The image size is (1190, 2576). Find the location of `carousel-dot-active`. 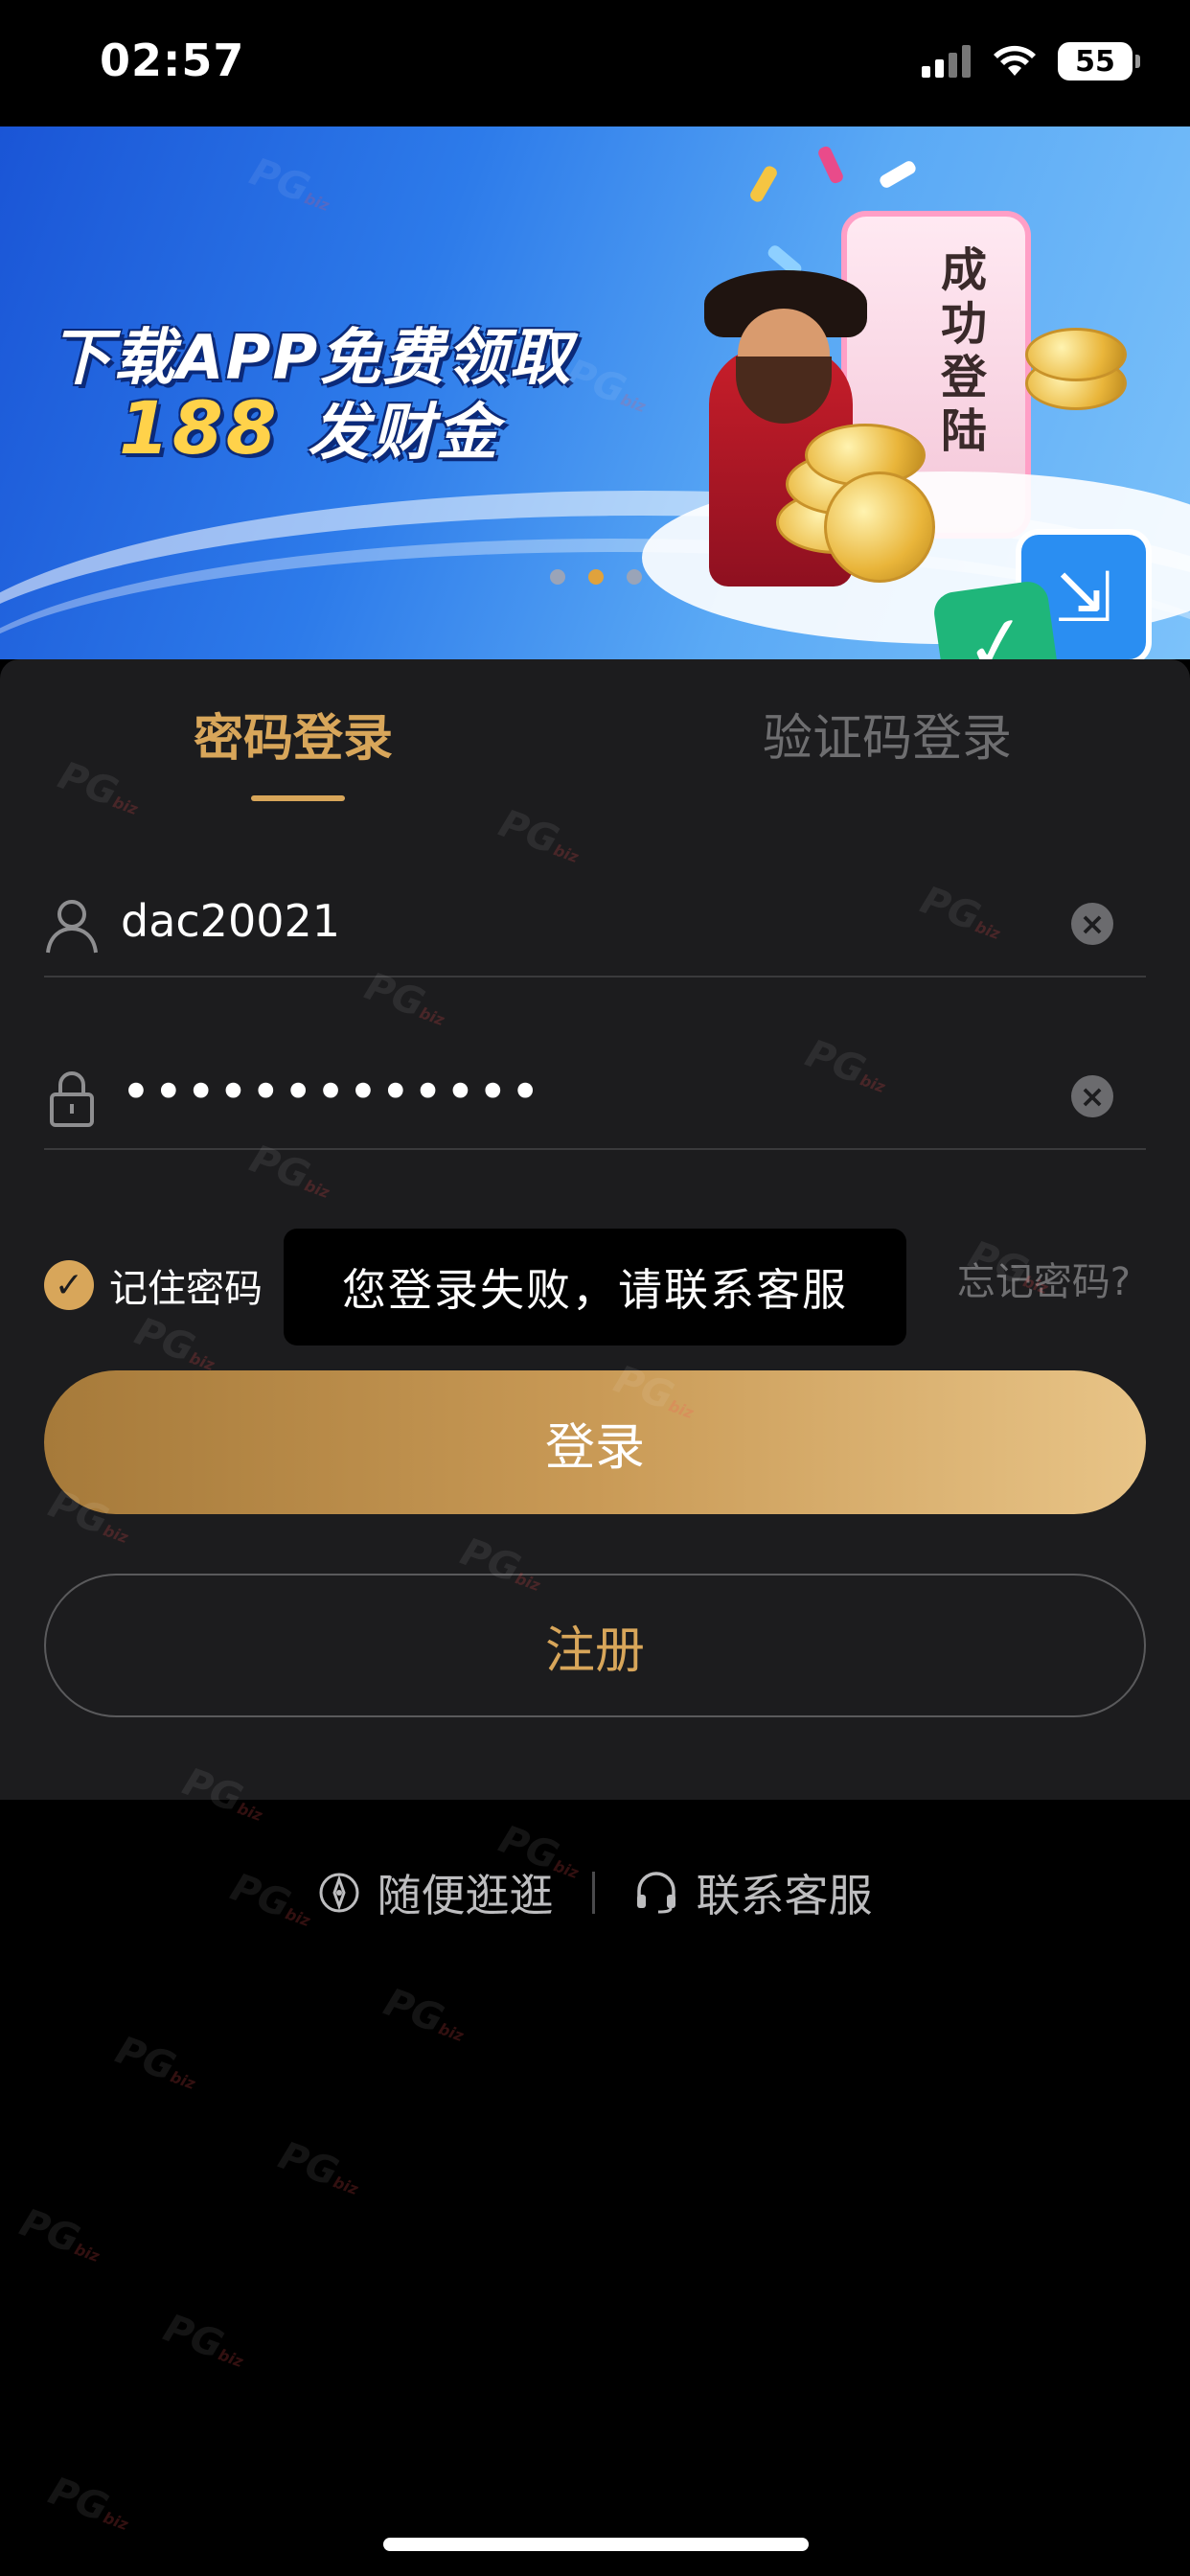

carousel-dot-active is located at coordinates (596, 577).